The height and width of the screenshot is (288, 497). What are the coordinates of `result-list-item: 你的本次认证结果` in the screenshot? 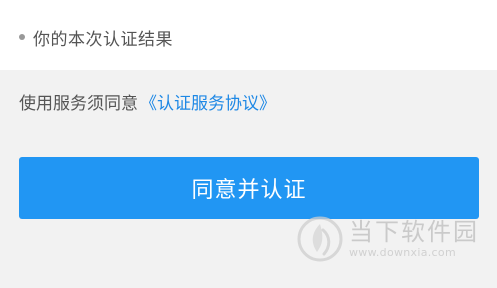 It's located at (96, 37).